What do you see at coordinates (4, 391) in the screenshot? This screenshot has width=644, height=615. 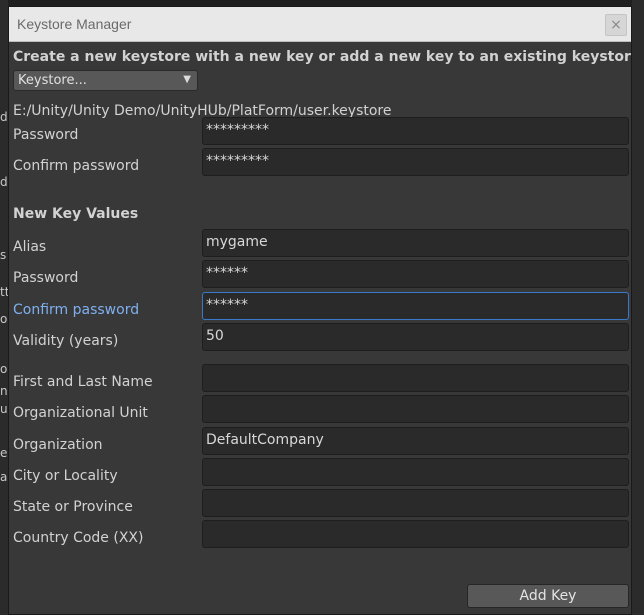 I see `background-fragment: na` at bounding box center [4, 391].